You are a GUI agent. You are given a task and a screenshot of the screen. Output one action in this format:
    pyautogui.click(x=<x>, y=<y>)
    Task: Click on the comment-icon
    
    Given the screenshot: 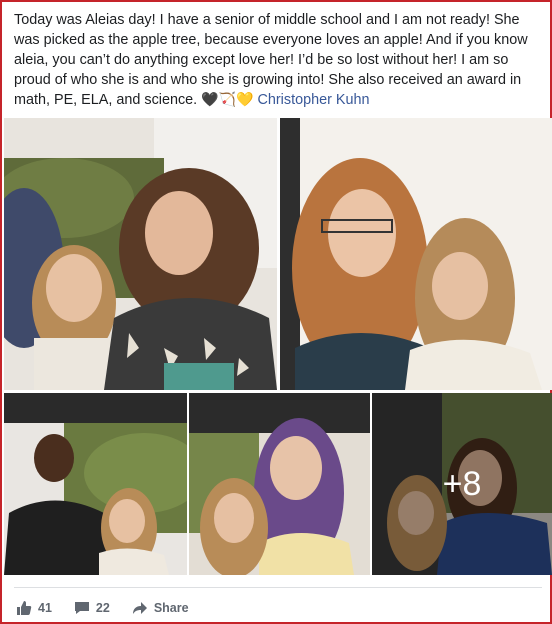 What is the action you would take?
    pyautogui.click(x=82, y=608)
    